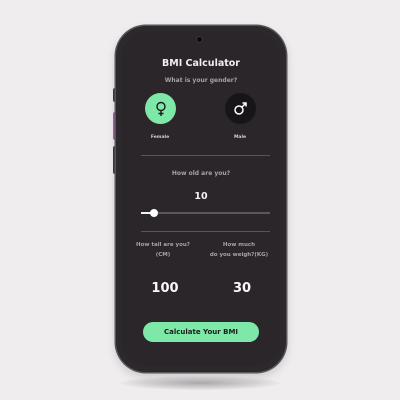  What do you see at coordinates (200, 383) in the screenshot?
I see `phone-shadow` at bounding box center [200, 383].